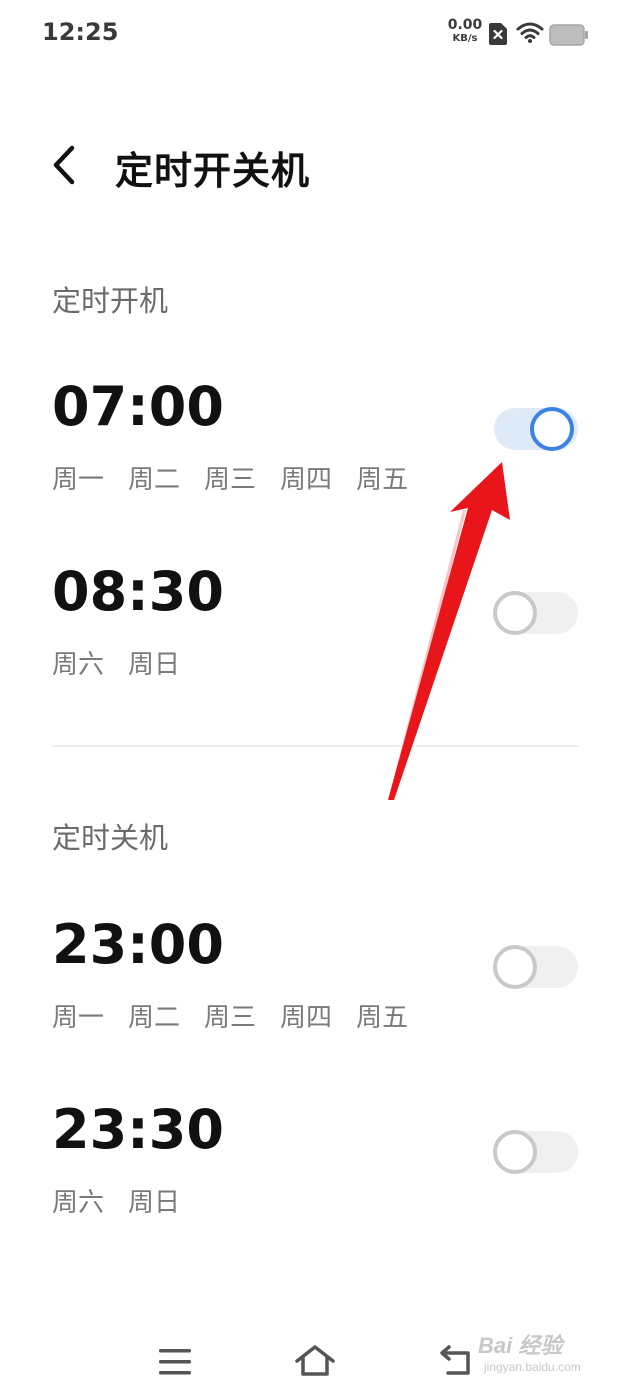 The height and width of the screenshot is (1400, 630). Describe the element at coordinates (138, 406) in the screenshot. I see `schedule-time: 07:00` at that location.